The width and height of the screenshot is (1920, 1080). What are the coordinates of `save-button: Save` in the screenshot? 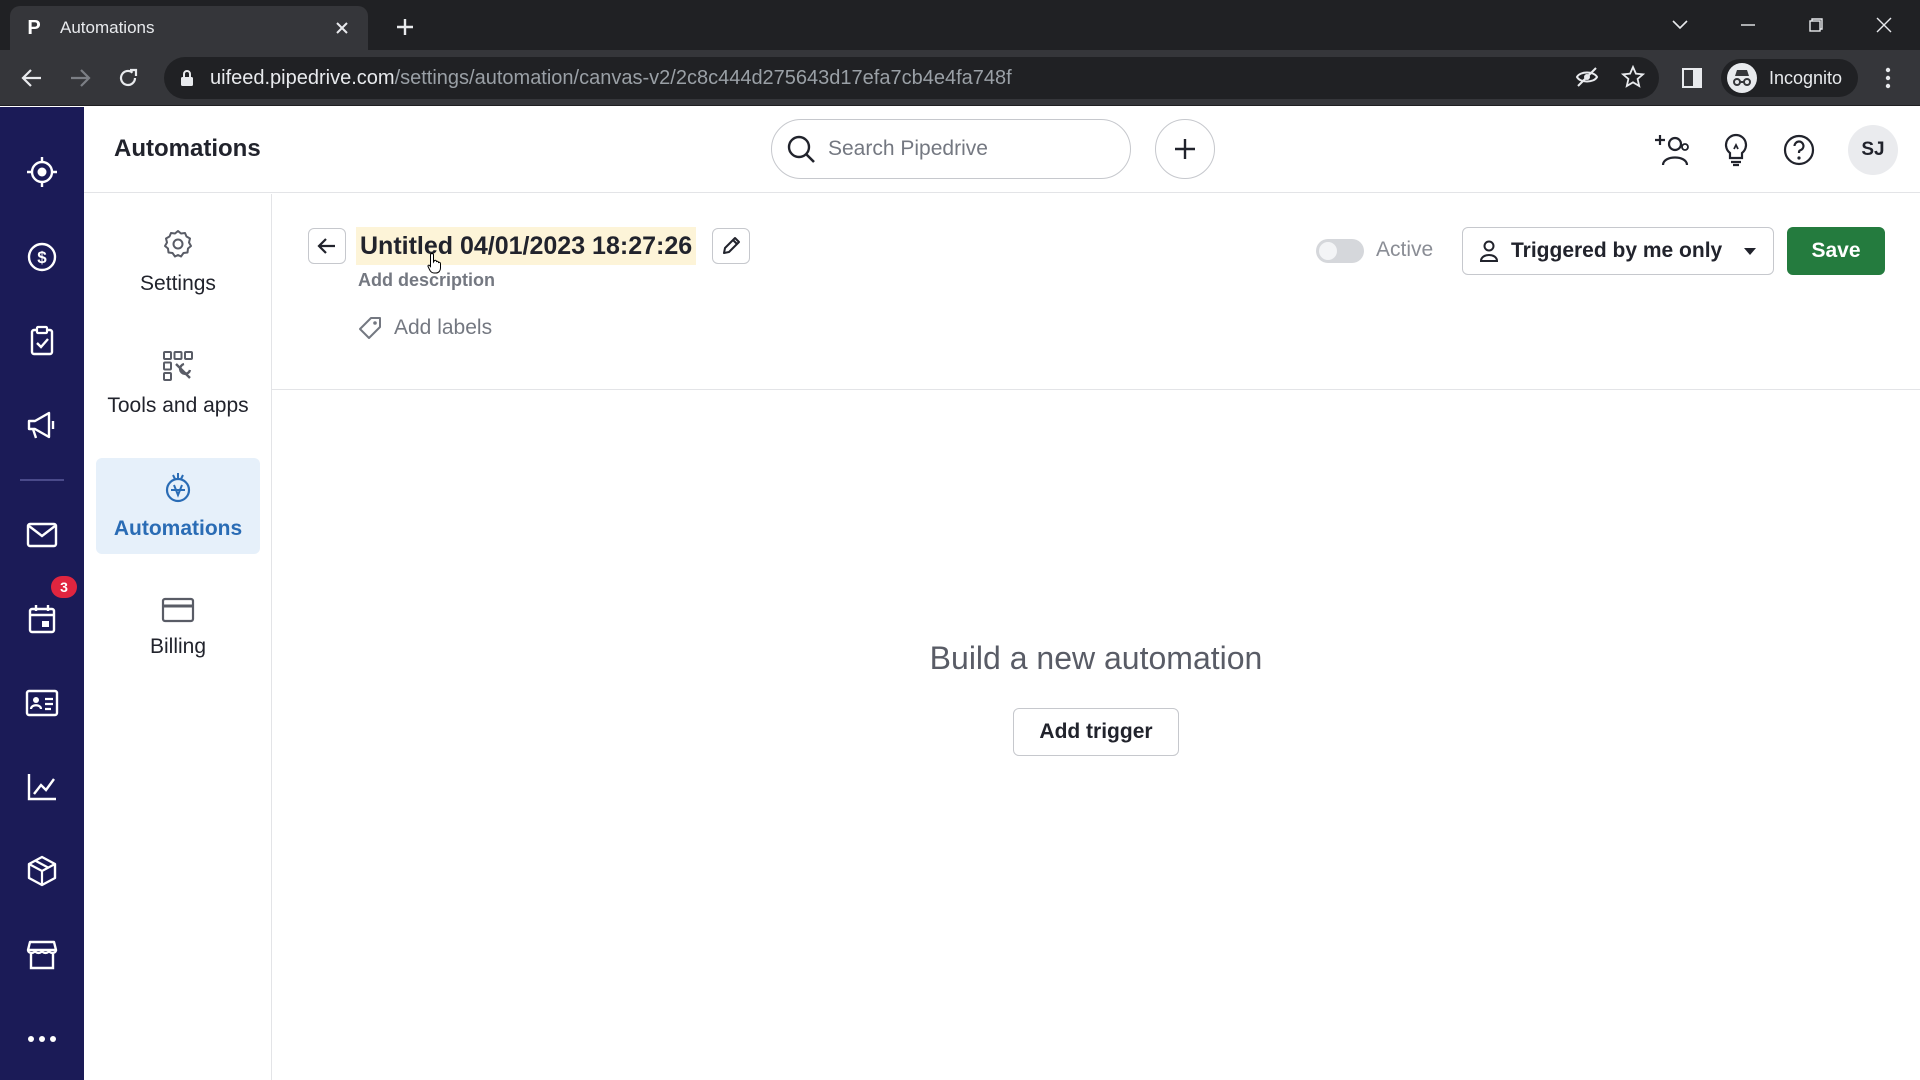 It's located at (1836, 251).